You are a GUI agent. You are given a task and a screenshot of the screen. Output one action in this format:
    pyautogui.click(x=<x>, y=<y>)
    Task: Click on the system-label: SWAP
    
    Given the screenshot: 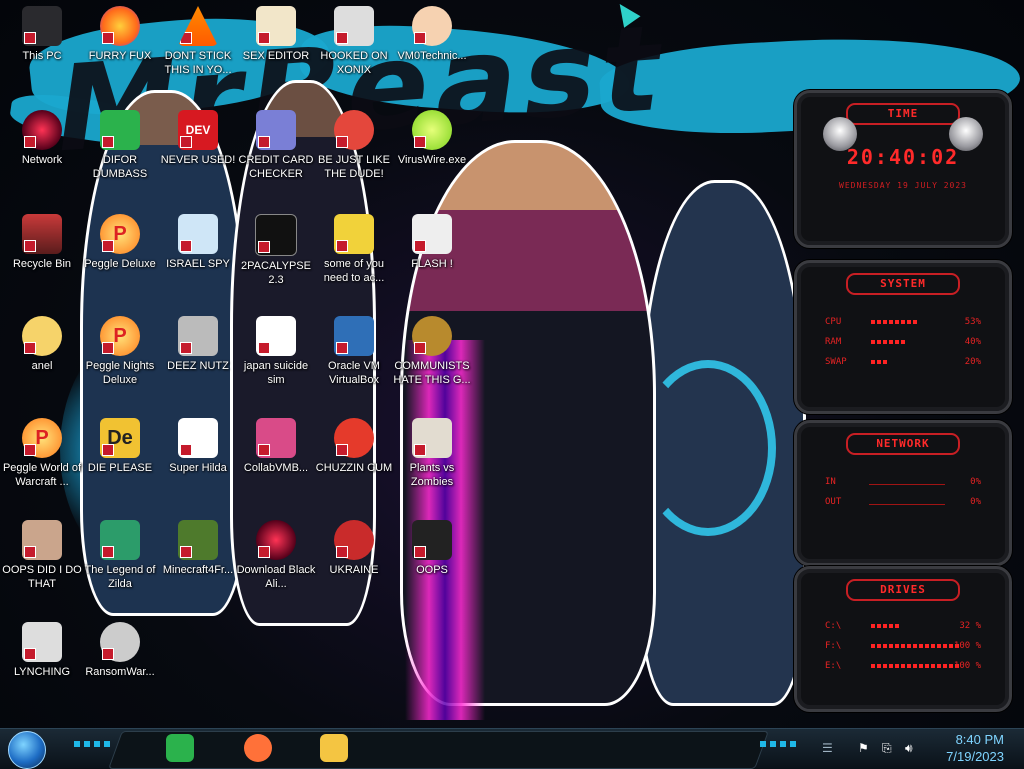 What is the action you would take?
    pyautogui.click(x=836, y=362)
    